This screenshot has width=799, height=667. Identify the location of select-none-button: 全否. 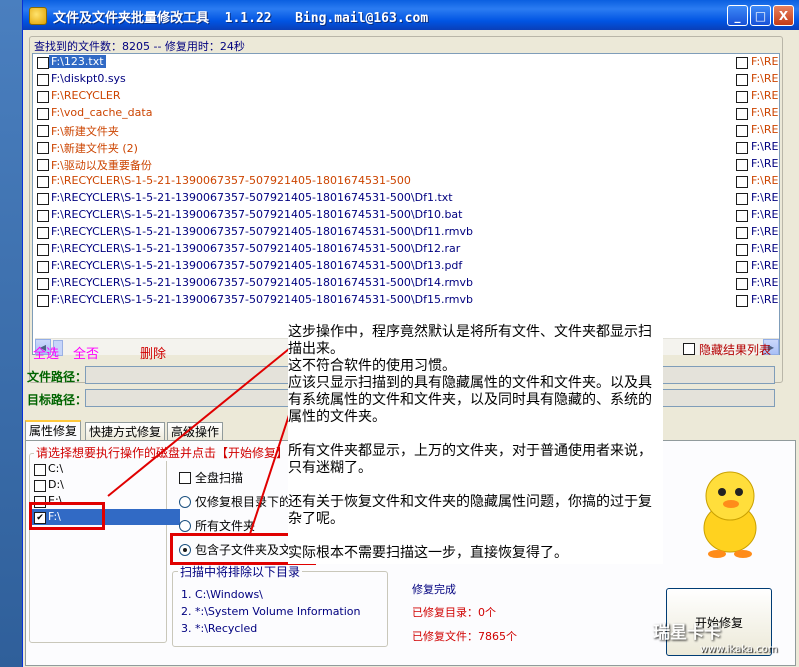
(86, 352).